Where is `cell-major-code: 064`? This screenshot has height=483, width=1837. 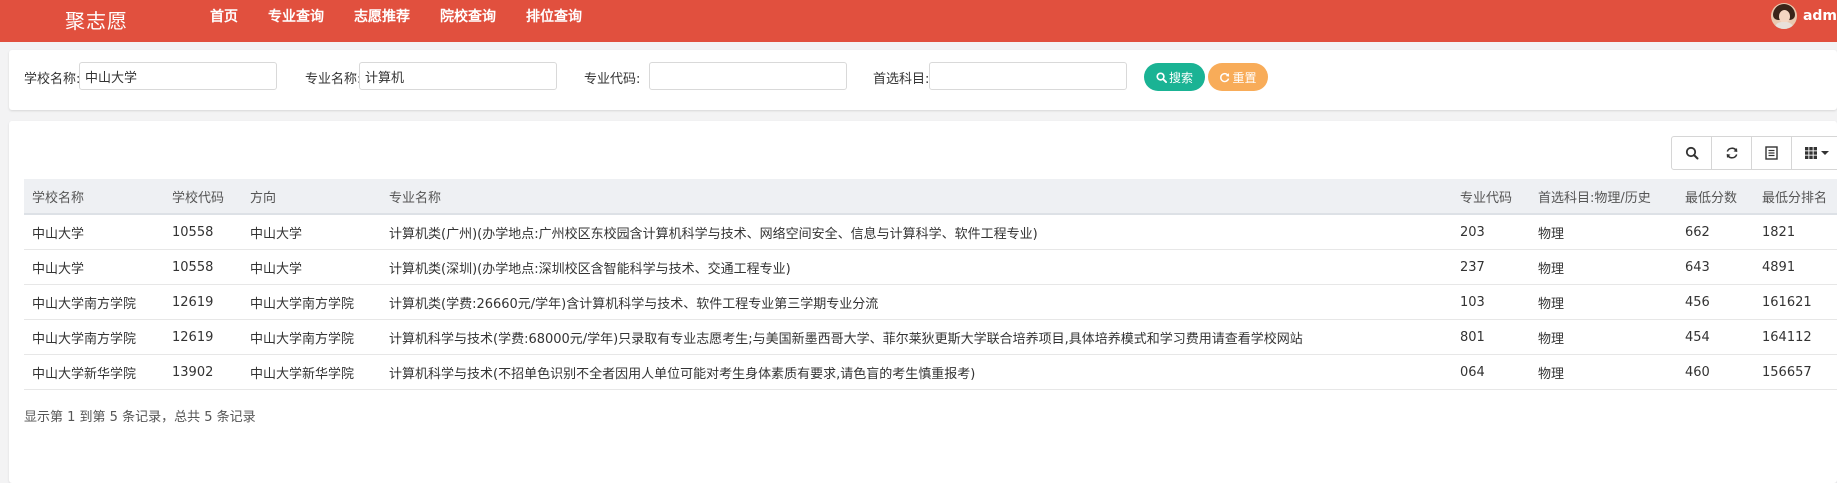 cell-major-code: 064 is located at coordinates (1491, 372).